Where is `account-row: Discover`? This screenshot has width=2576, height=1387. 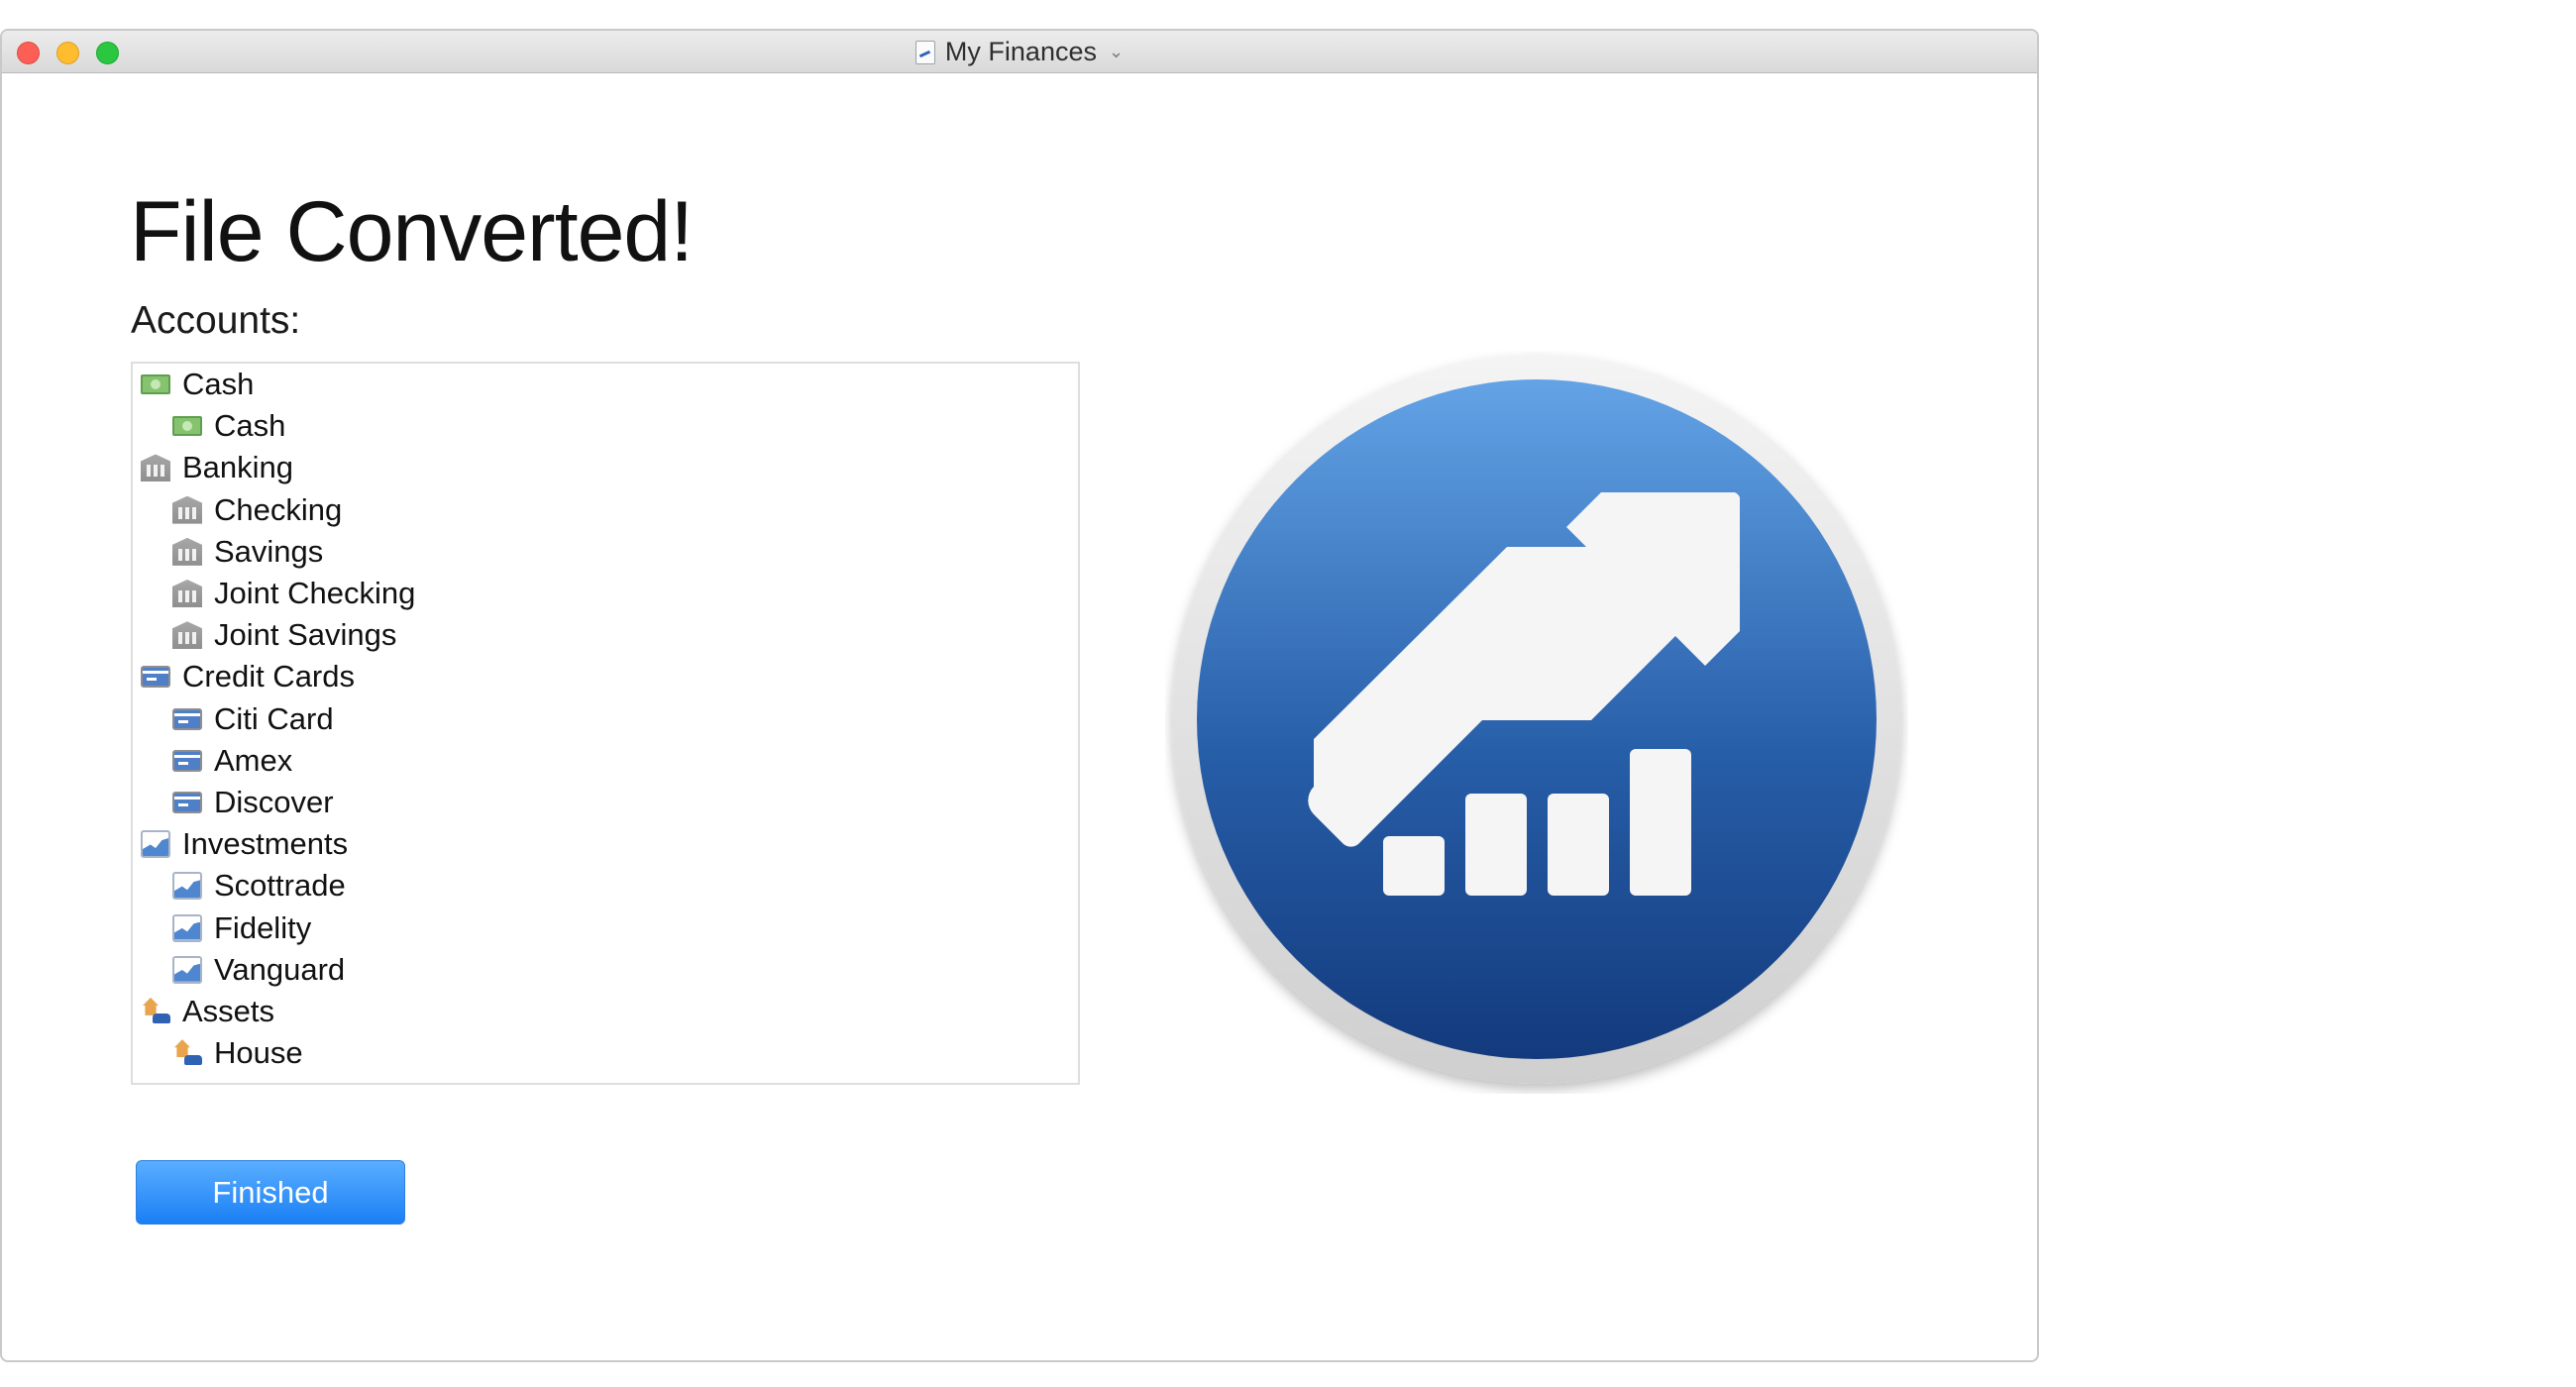
account-row: Discover is located at coordinates (605, 802).